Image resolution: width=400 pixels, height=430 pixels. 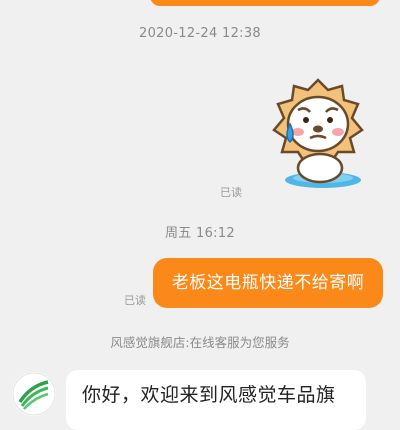 What do you see at coordinates (200, 233) in the screenshot?
I see `timestamp: 周五 16:12` at bounding box center [200, 233].